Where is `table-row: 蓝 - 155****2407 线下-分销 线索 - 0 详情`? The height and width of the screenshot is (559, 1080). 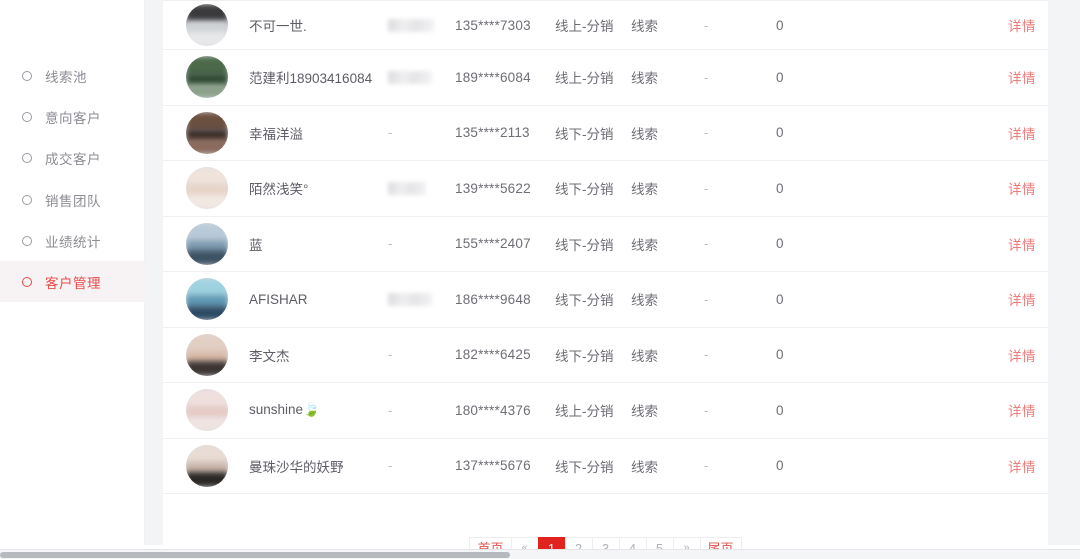
table-row: 蓝 - 155****2407 线下-分销 线索 - 0 详情 is located at coordinates (605, 244).